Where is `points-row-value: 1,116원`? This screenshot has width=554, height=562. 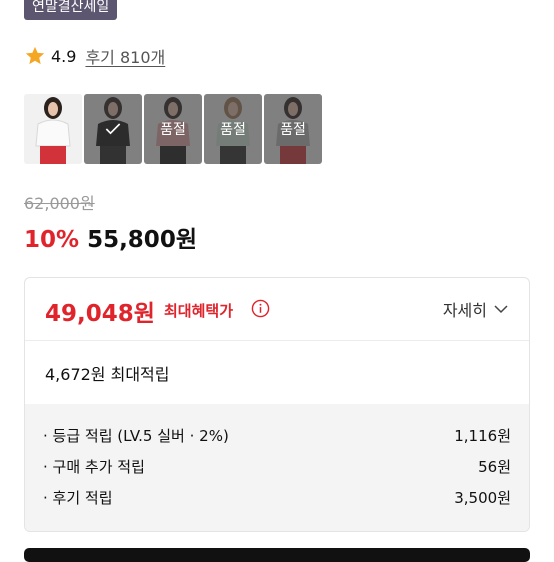
points-row-value: 1,116원 is located at coordinates (482, 436).